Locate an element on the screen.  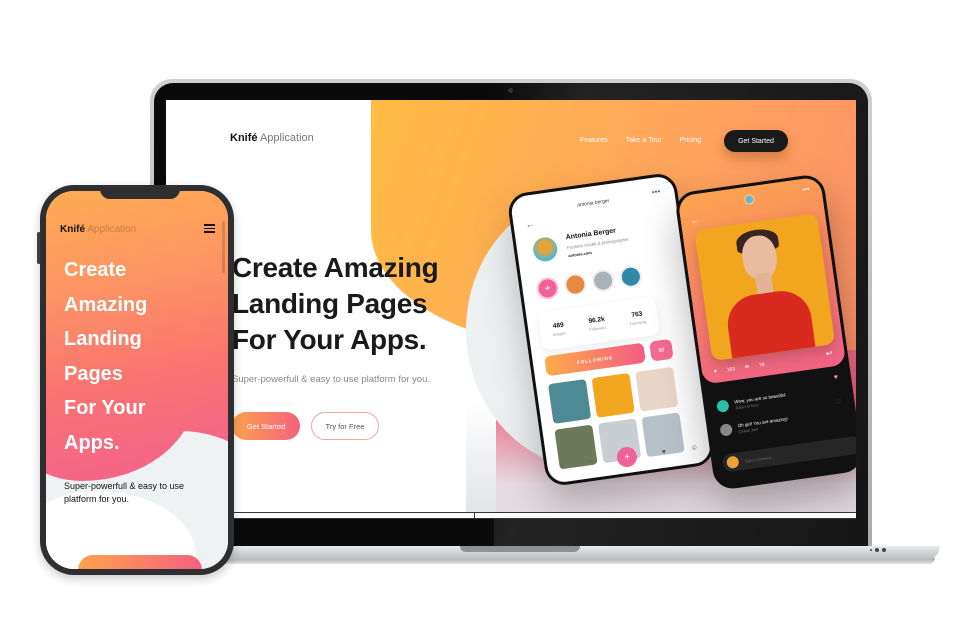
laptop-indicator-dots is located at coordinates (878, 550).